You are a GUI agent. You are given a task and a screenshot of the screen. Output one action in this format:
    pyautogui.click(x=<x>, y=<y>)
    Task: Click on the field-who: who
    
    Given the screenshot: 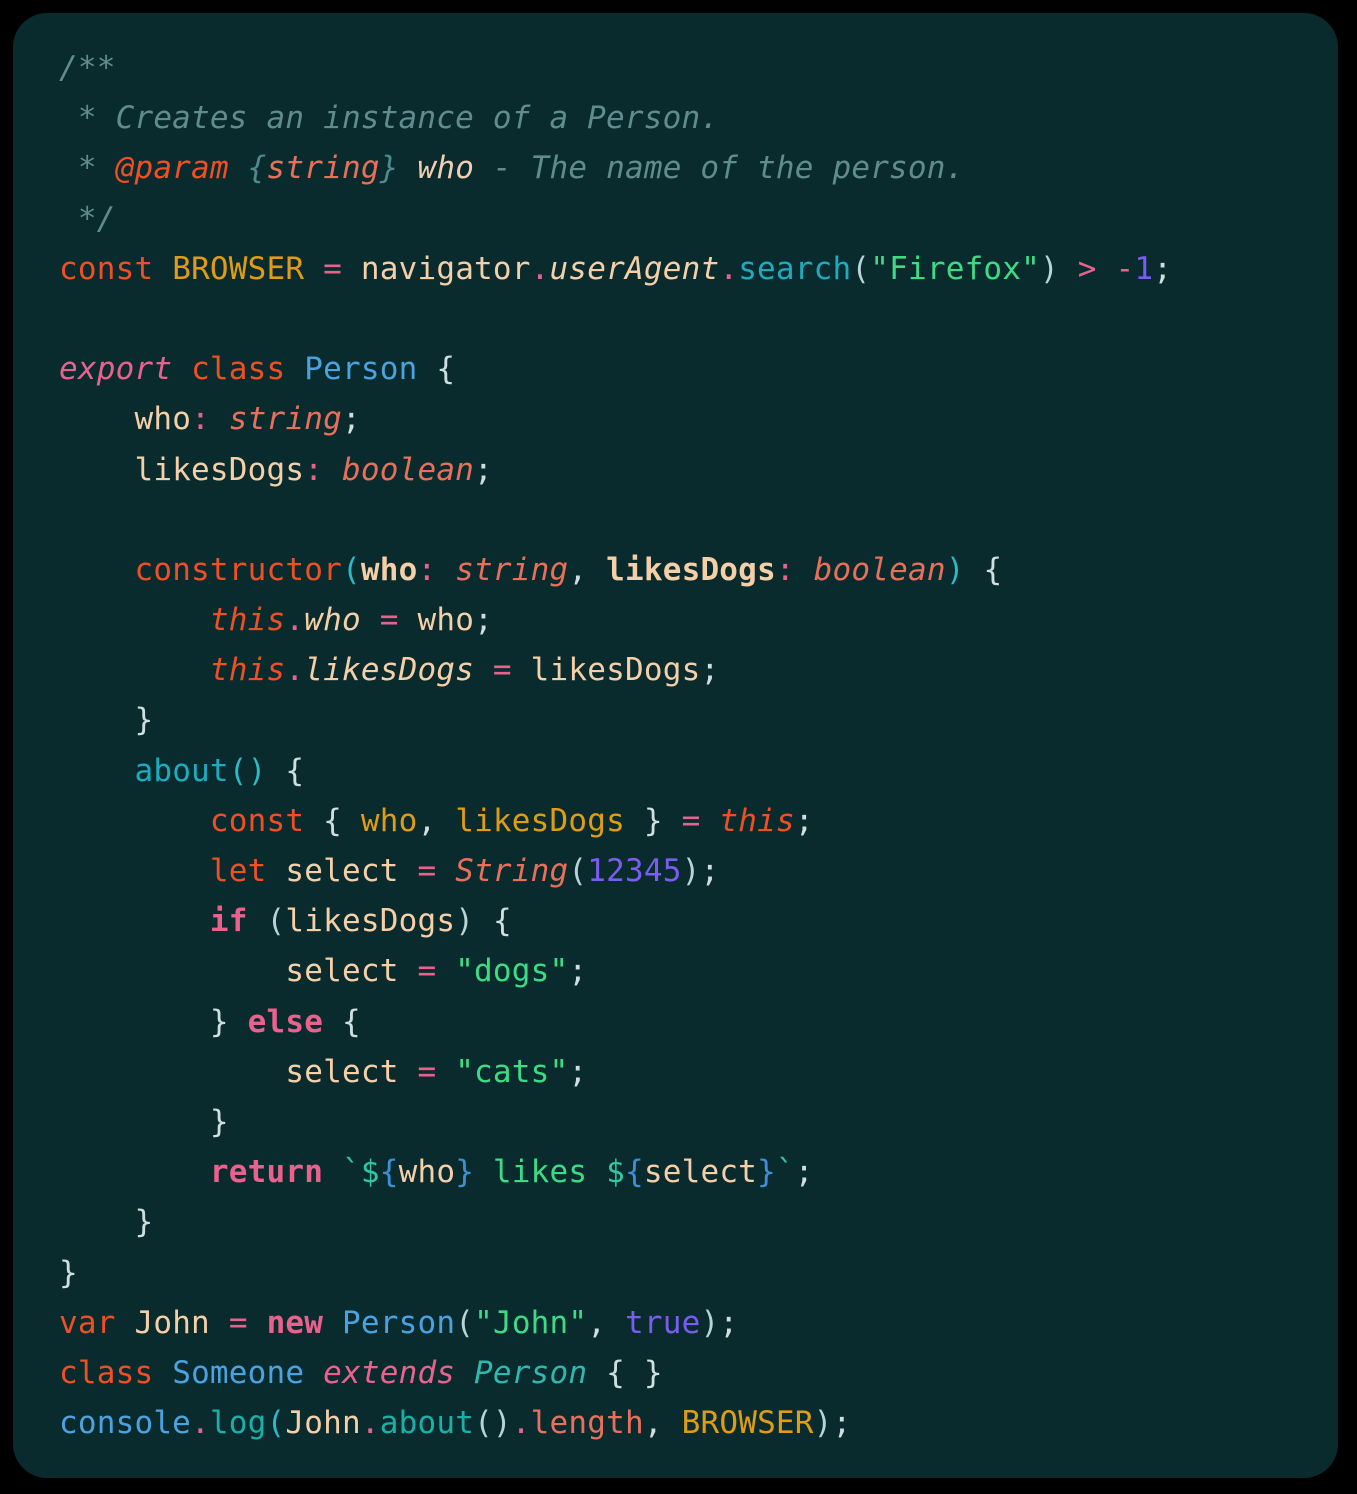 What is the action you would take?
    pyautogui.click(x=163, y=419)
    